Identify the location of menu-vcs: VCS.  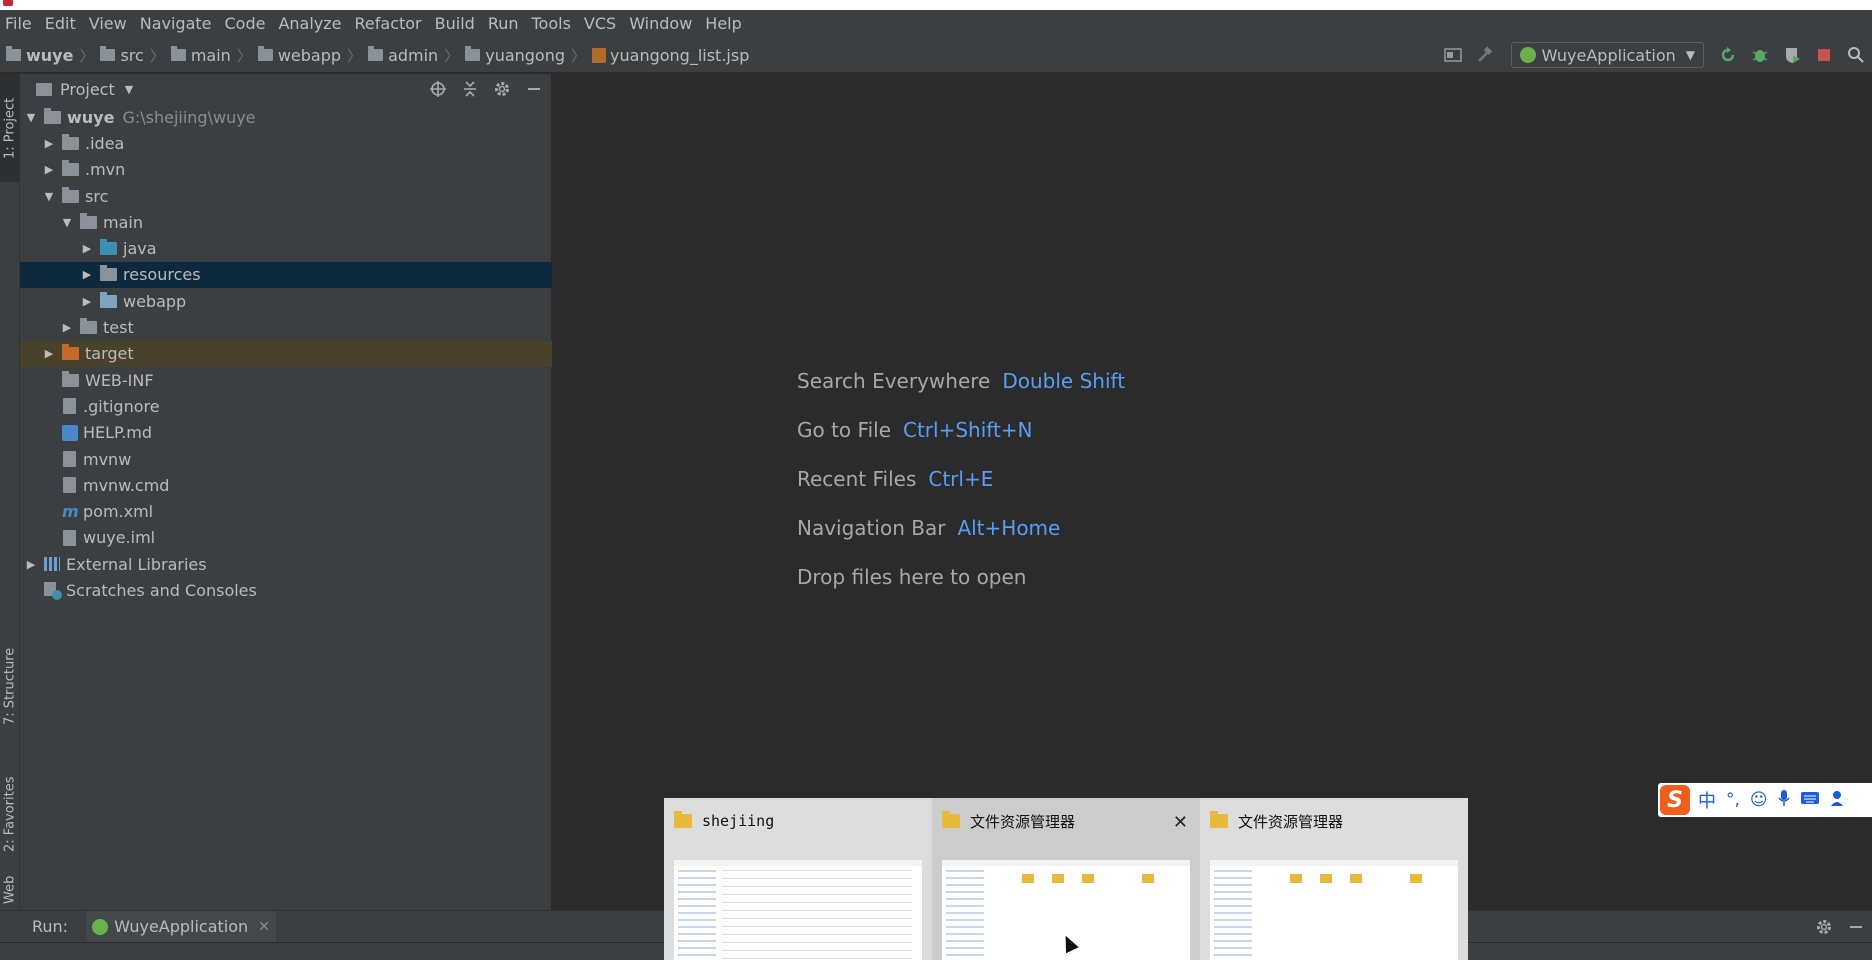
(601, 23).